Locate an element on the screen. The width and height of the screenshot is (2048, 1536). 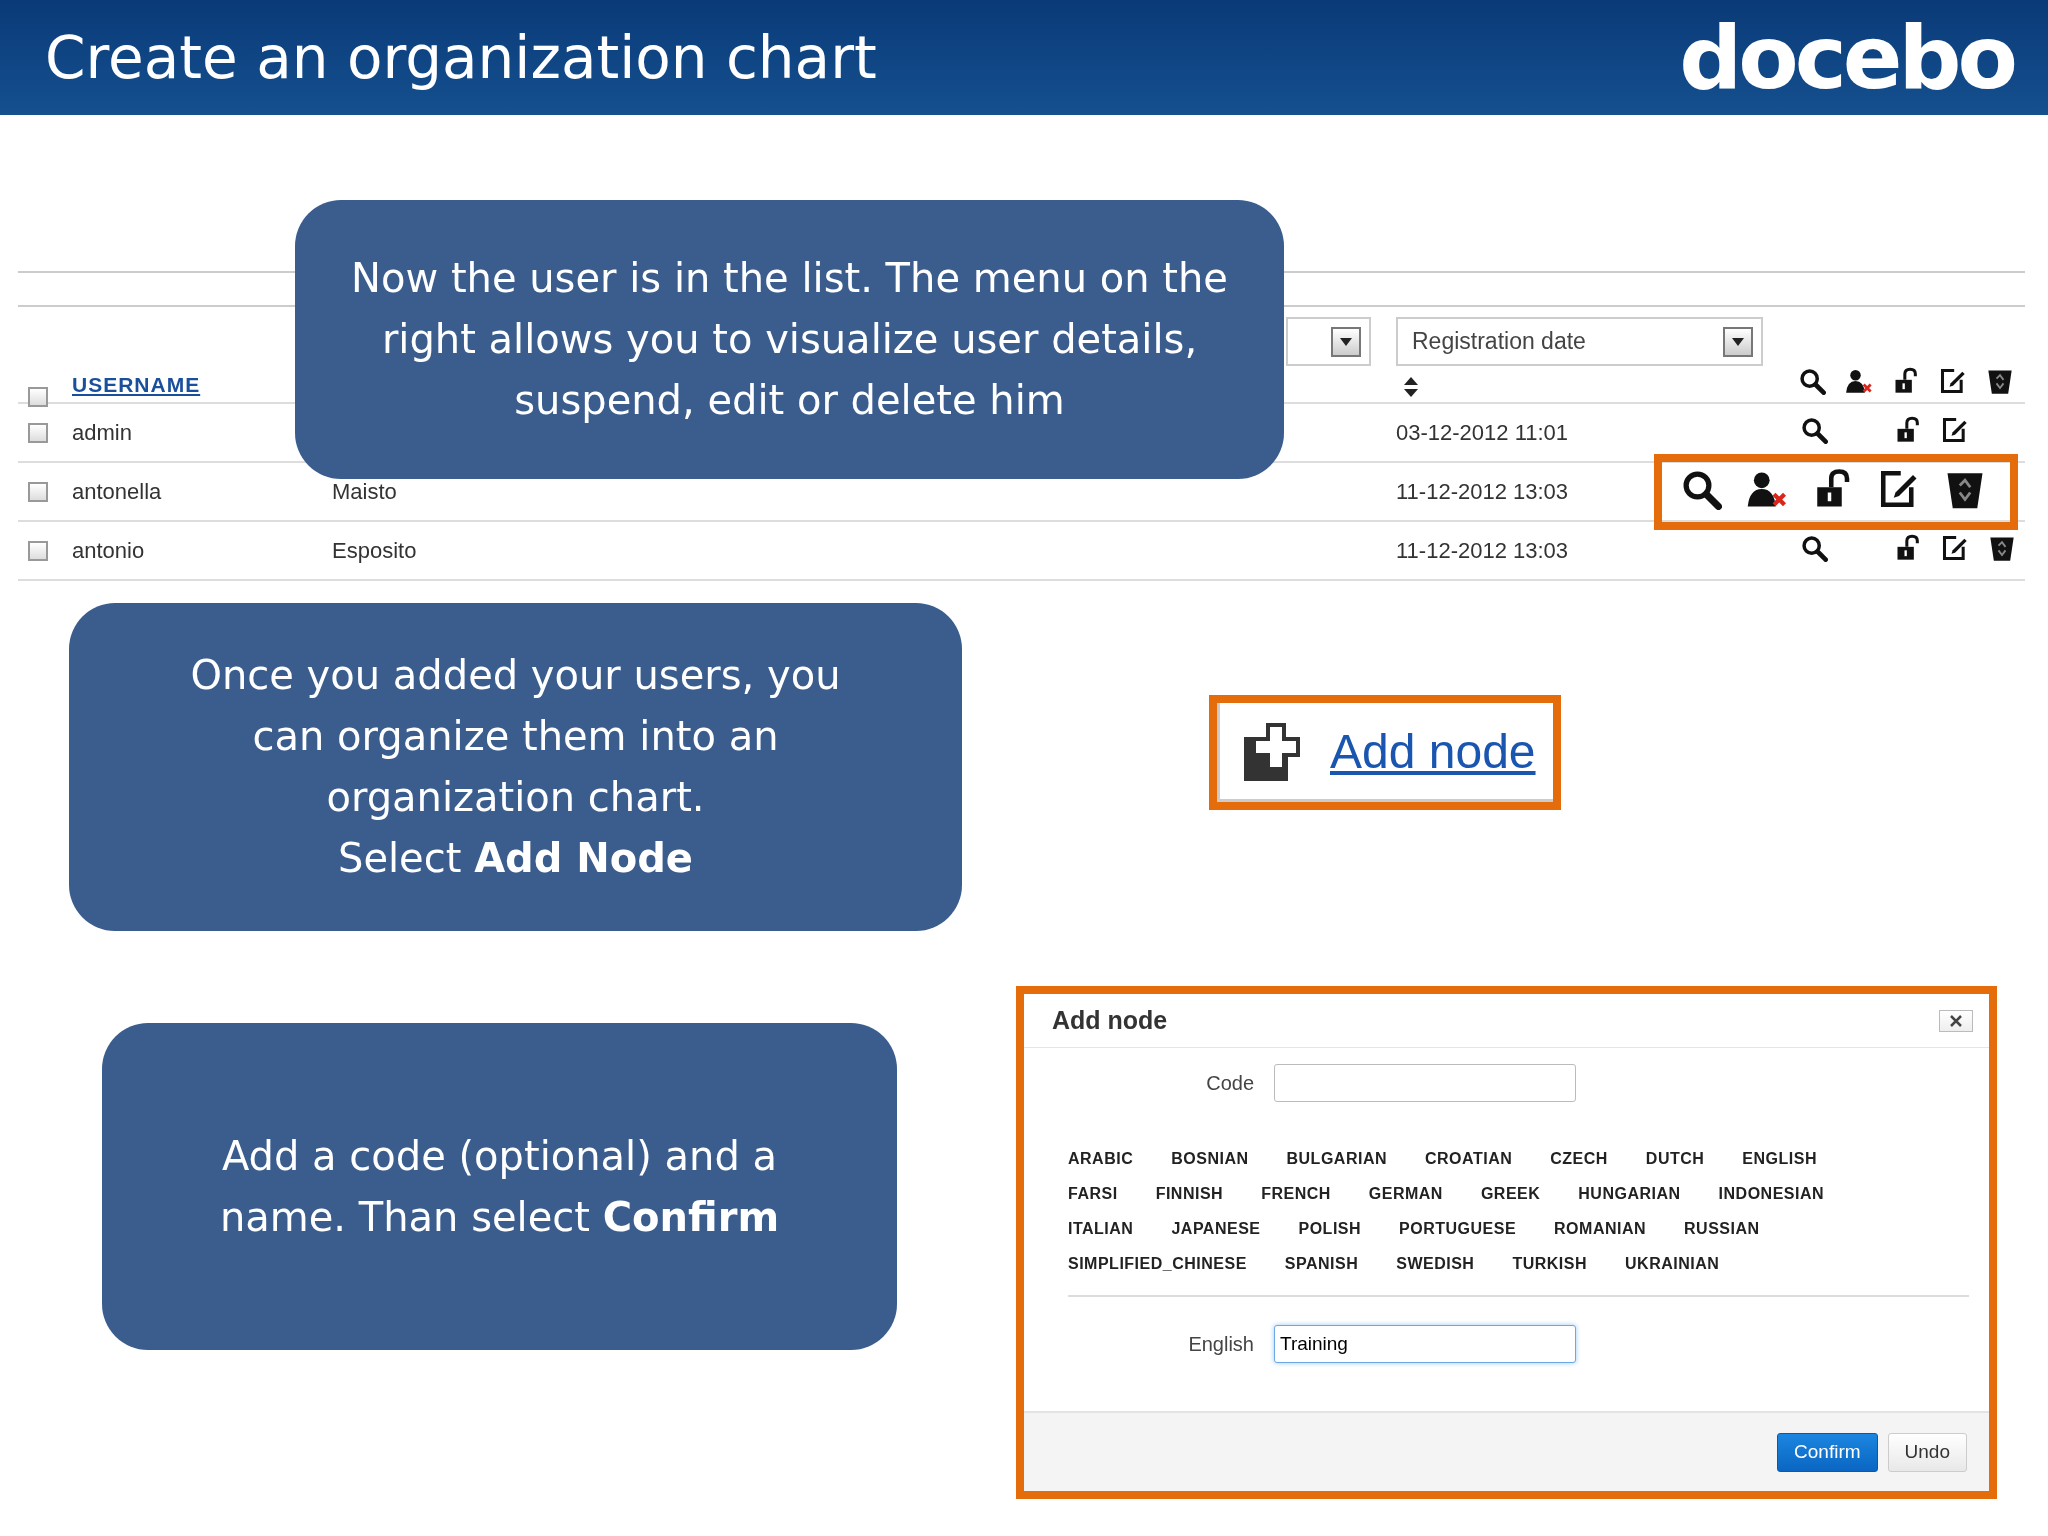
language-link: ROMANIAN is located at coordinates (1600, 1229).